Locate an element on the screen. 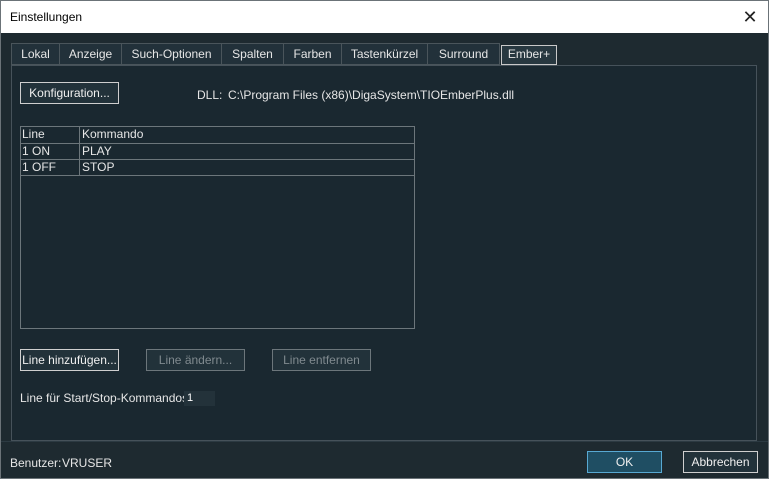 This screenshot has height=479, width=769. close-icon: ✕ is located at coordinates (750, 17).